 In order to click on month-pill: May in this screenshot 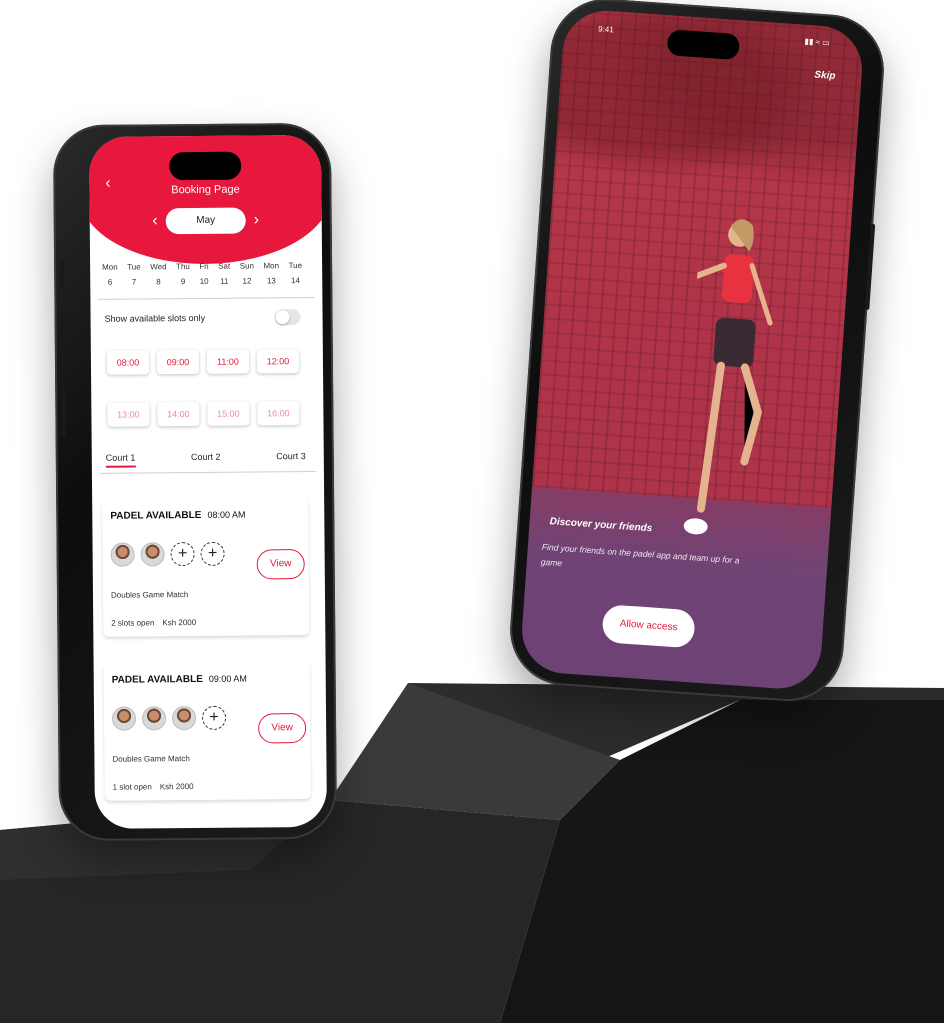, I will do `click(205, 221)`.